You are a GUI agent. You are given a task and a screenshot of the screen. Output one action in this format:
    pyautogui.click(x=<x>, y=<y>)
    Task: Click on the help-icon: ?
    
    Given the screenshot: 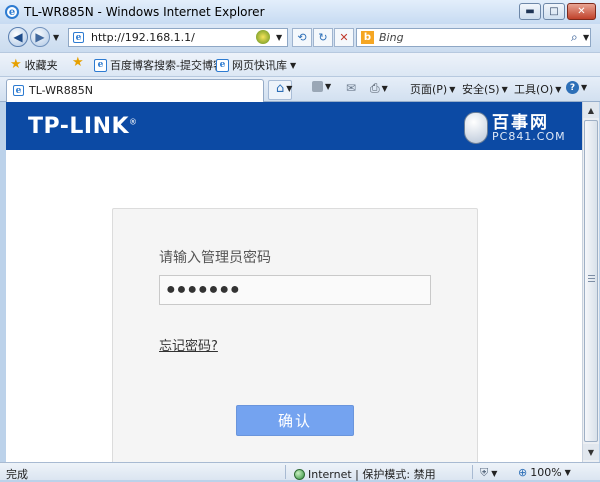 What is the action you would take?
    pyautogui.click(x=572, y=87)
    